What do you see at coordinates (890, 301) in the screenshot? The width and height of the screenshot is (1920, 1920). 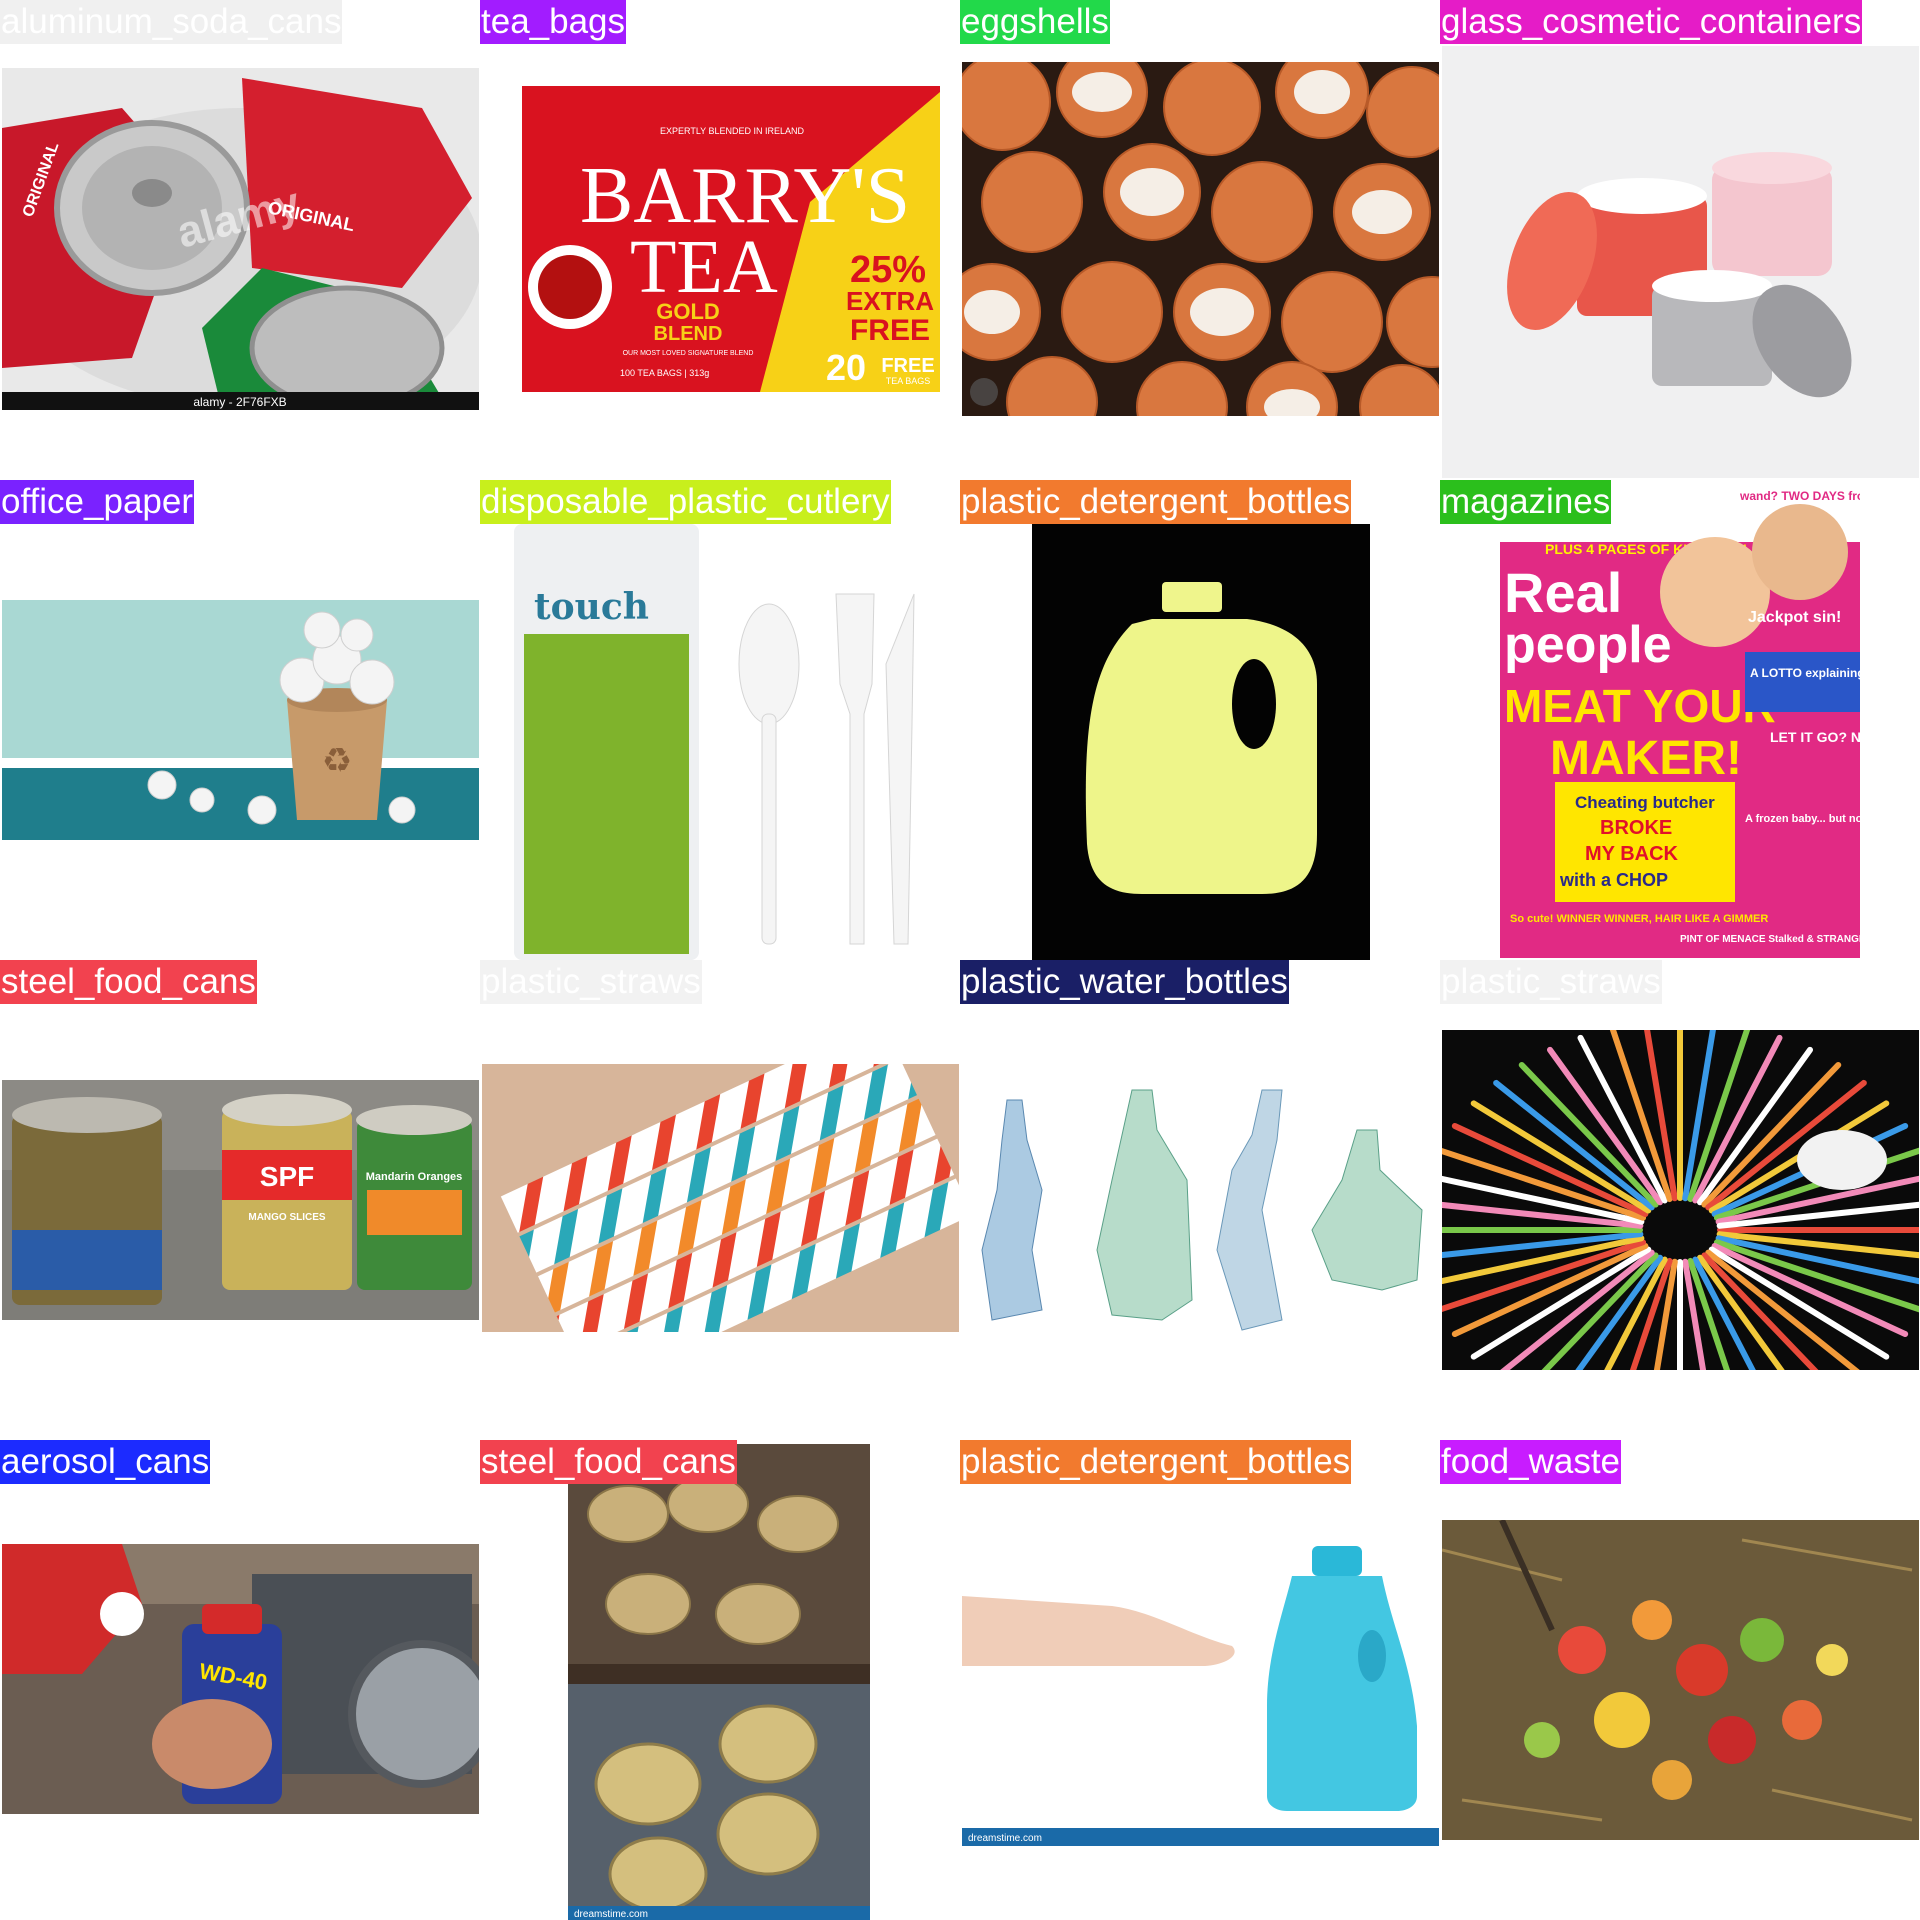 I see `promo-extra: EXTRA` at bounding box center [890, 301].